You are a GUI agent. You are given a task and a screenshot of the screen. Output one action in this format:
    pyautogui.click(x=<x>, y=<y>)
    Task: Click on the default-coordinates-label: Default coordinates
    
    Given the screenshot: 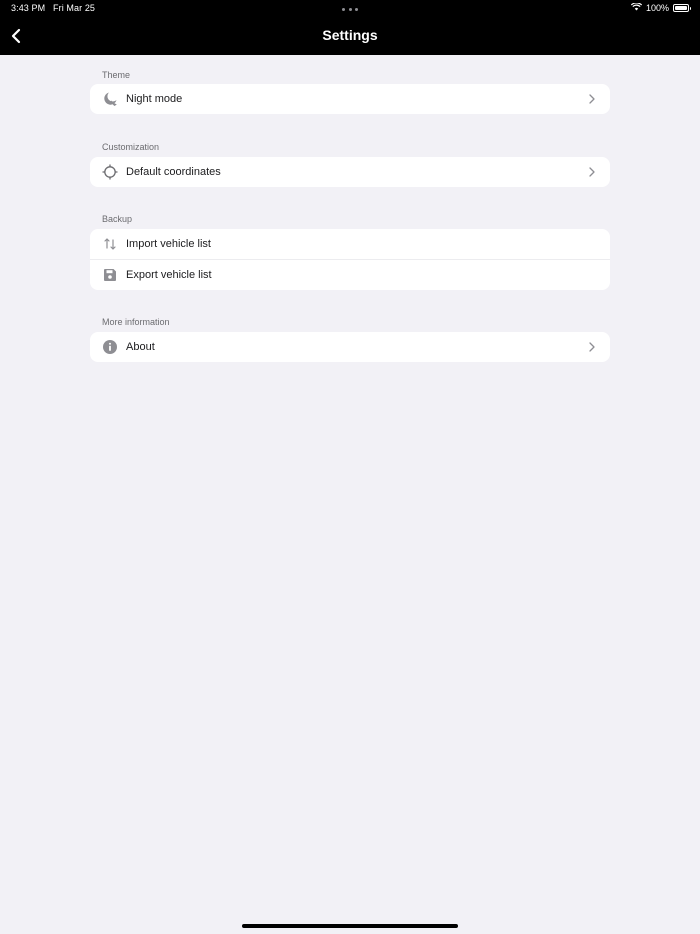 What is the action you would take?
    pyautogui.click(x=173, y=172)
    